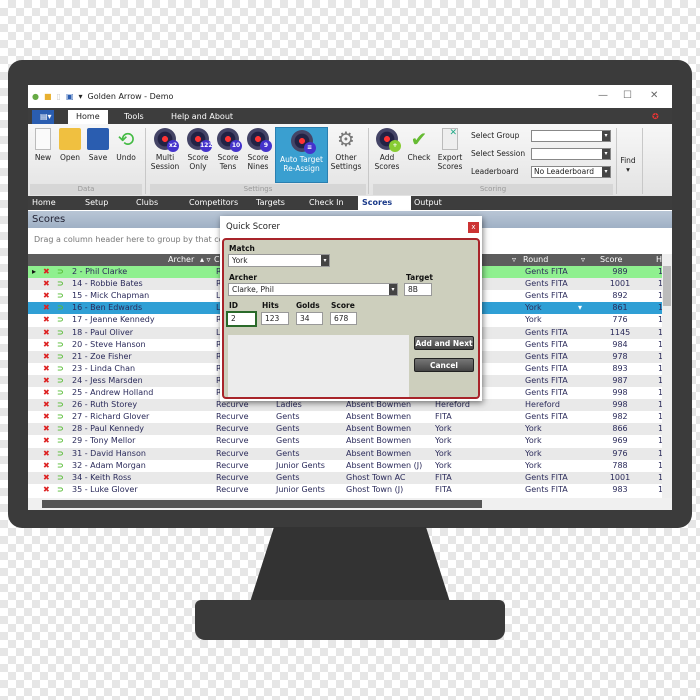 The height and width of the screenshot is (700, 700). I want to click on nav-tab-output: Output, so click(428, 203).